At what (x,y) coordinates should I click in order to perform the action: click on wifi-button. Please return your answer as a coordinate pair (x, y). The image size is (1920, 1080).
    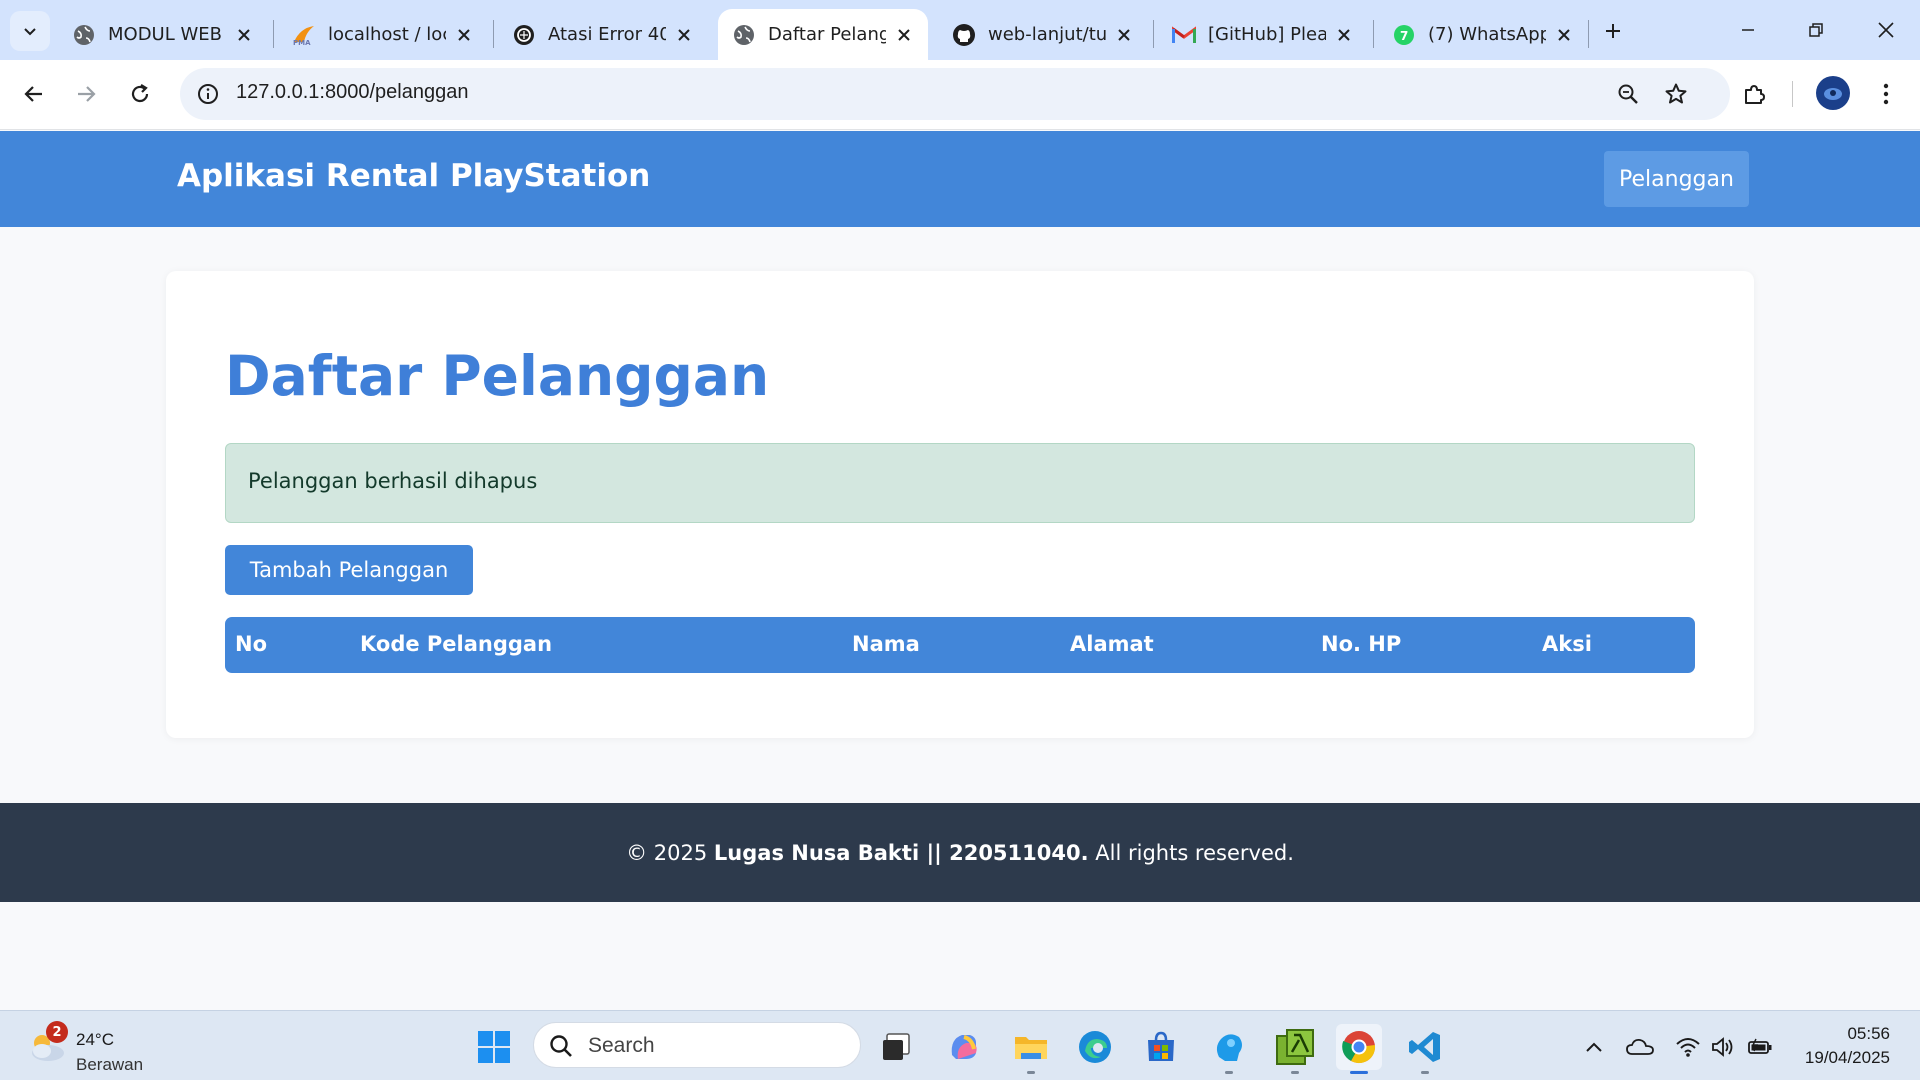
    Looking at the image, I should click on (1688, 1047).